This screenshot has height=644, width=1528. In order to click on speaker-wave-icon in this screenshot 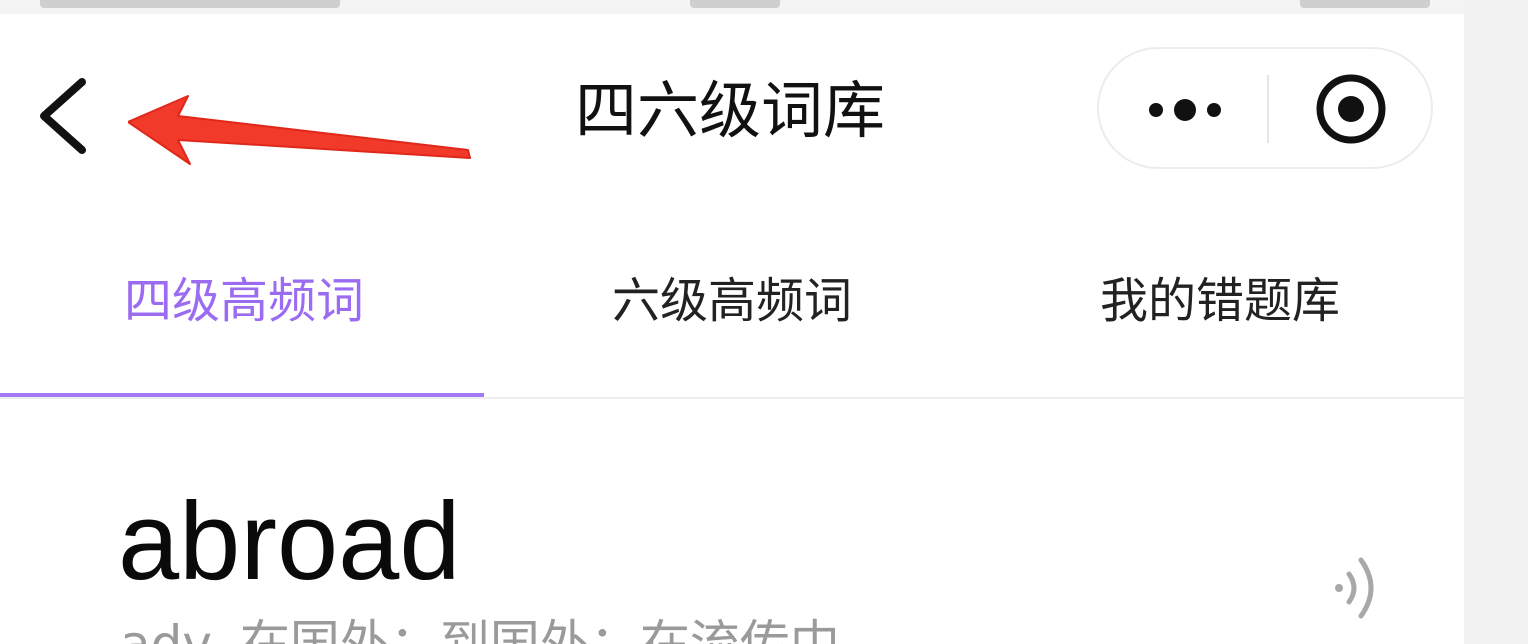, I will do `click(1354, 588)`.